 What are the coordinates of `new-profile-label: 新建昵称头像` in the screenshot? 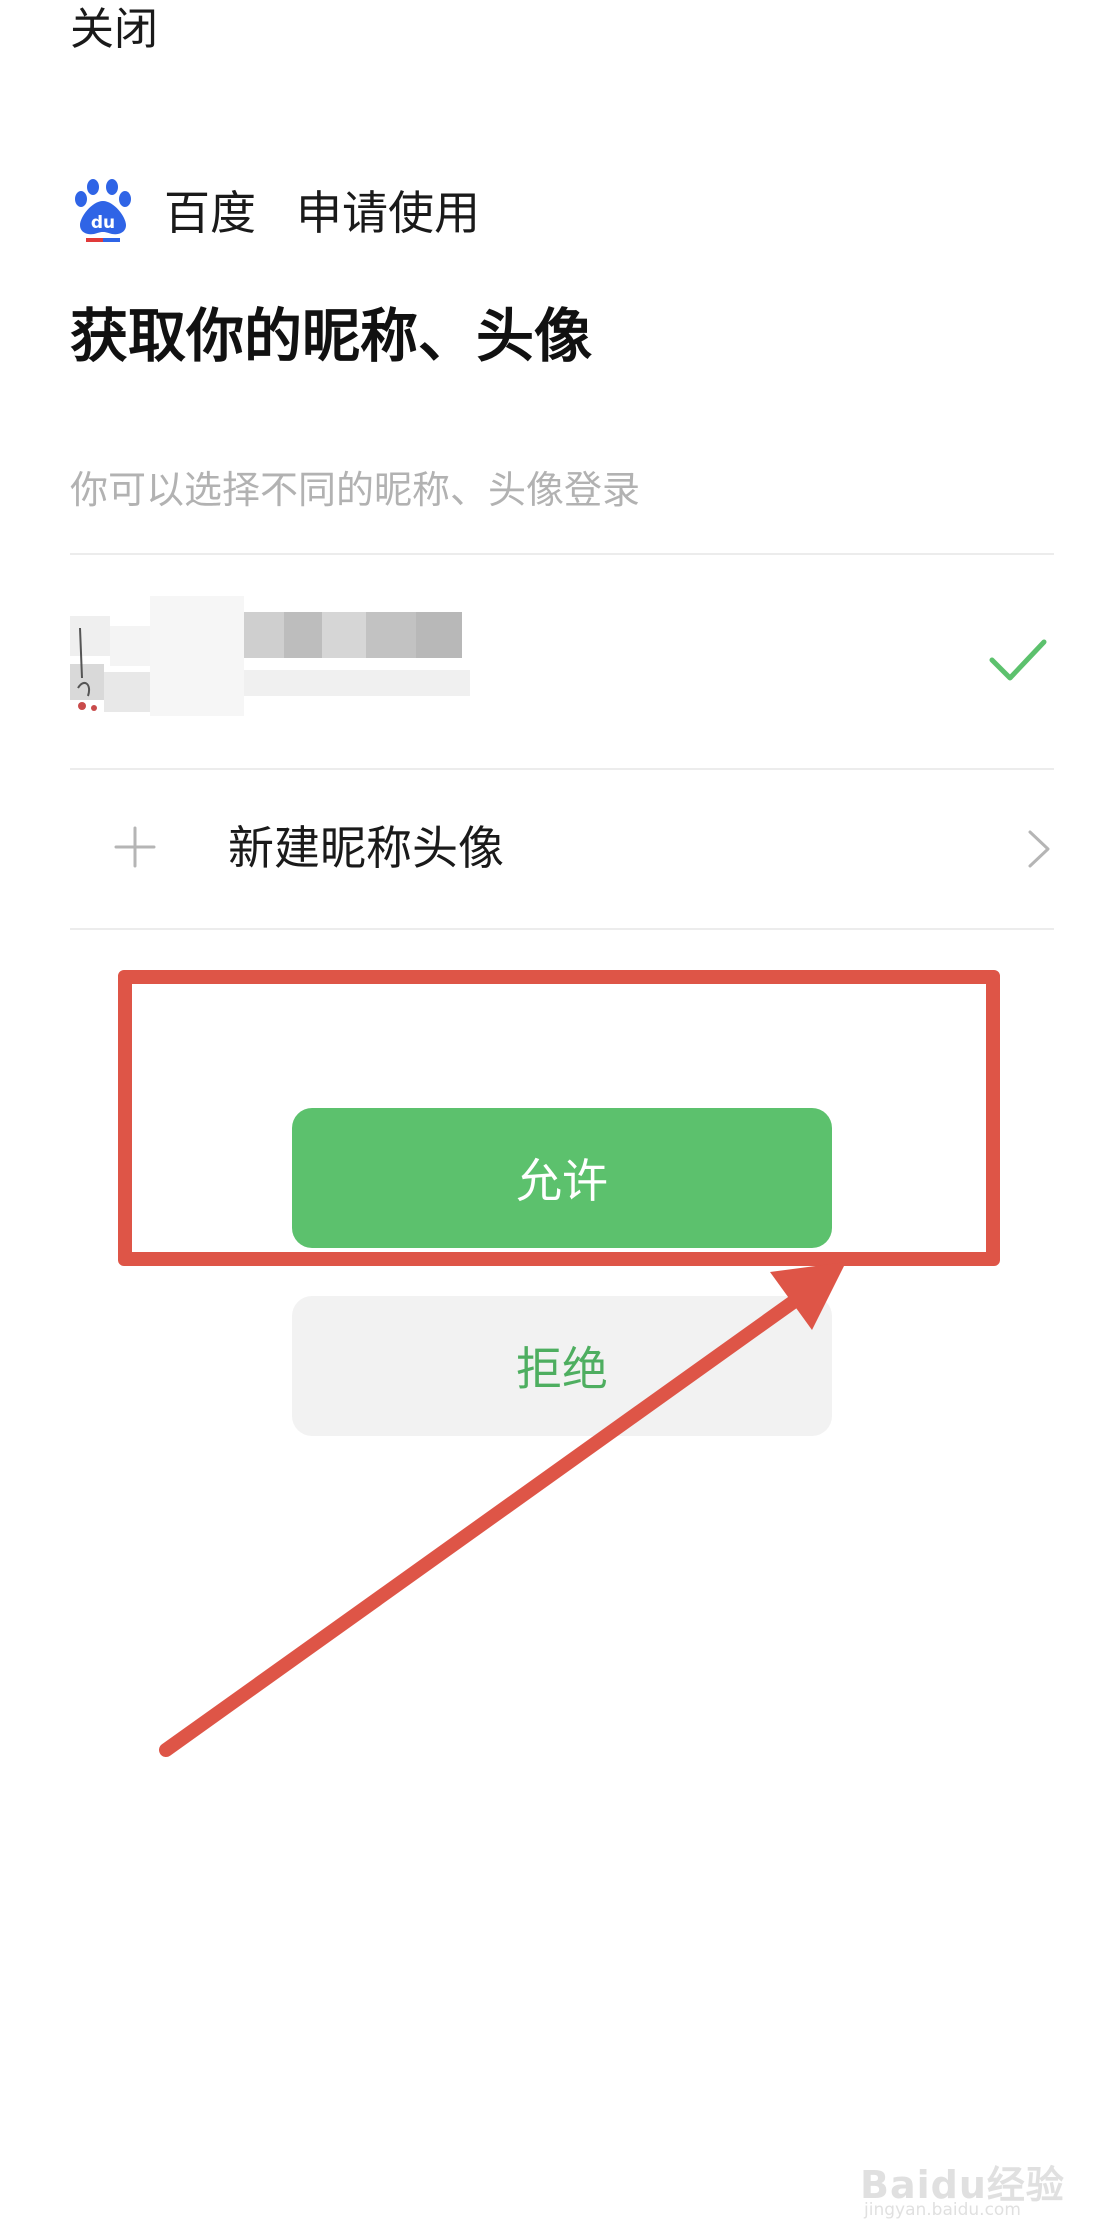 It's located at (366, 848).